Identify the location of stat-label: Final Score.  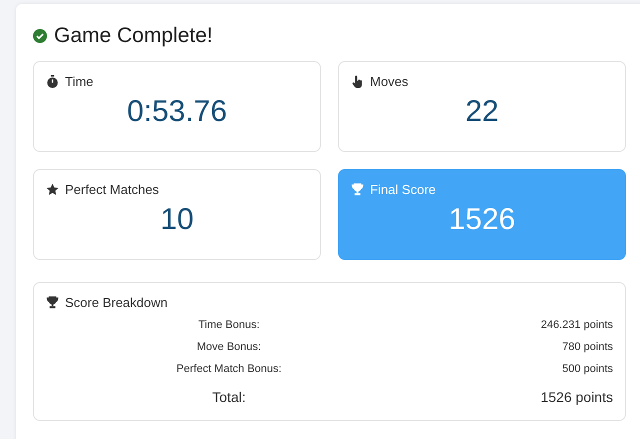
(403, 189).